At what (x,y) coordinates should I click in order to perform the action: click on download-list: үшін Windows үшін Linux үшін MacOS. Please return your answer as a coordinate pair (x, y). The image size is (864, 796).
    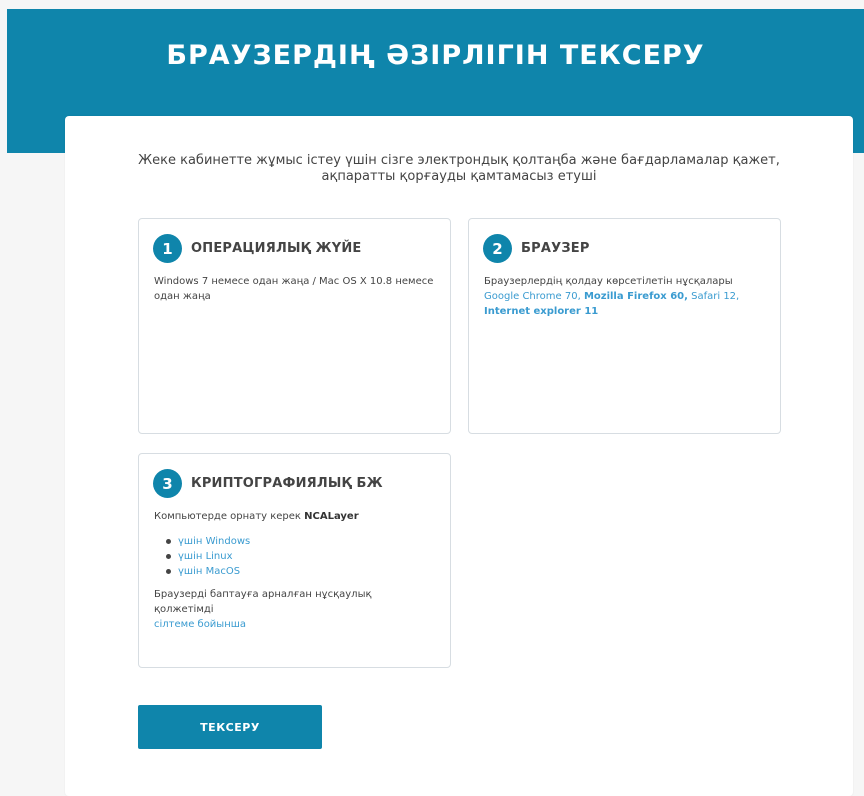
    Looking at the image, I should click on (294, 556).